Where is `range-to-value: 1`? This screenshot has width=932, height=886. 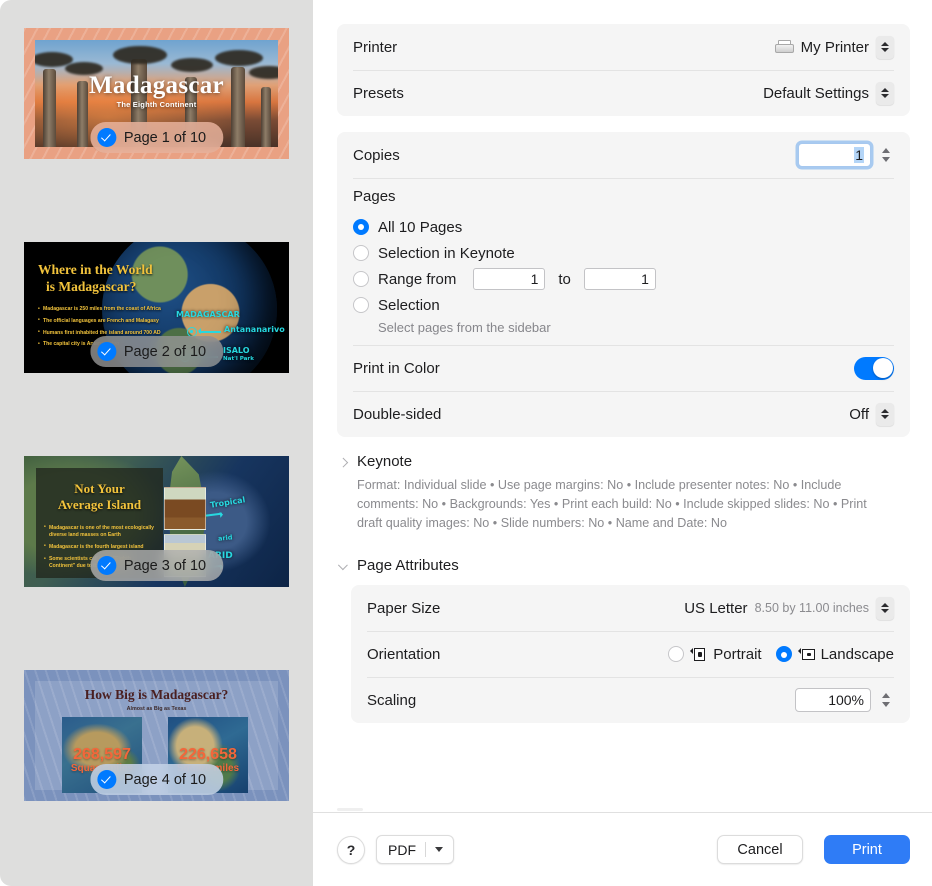 range-to-value: 1 is located at coordinates (645, 279).